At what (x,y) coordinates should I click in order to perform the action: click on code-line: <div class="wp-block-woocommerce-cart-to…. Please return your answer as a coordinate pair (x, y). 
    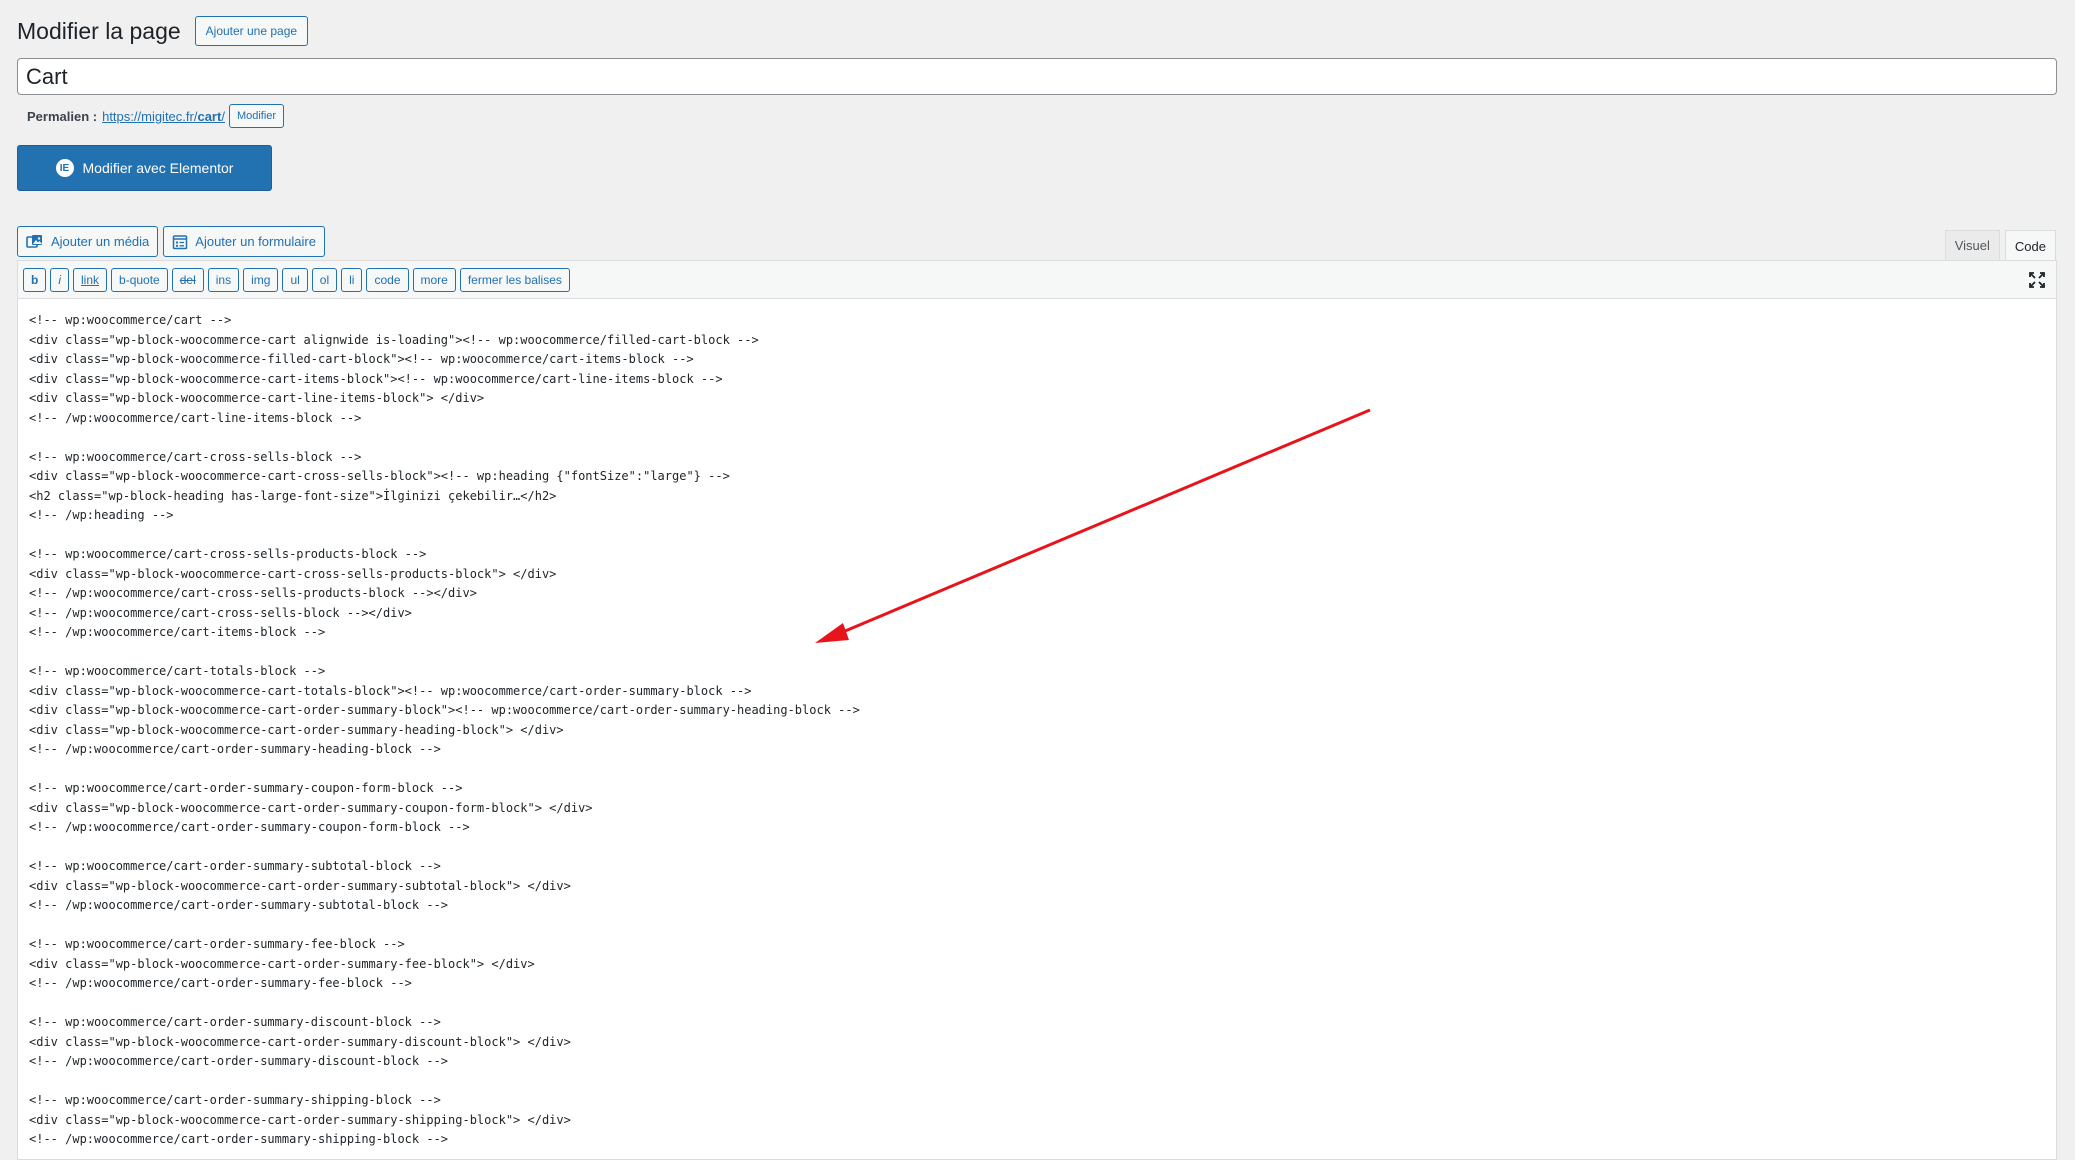
    Looking at the image, I should click on (390, 690).